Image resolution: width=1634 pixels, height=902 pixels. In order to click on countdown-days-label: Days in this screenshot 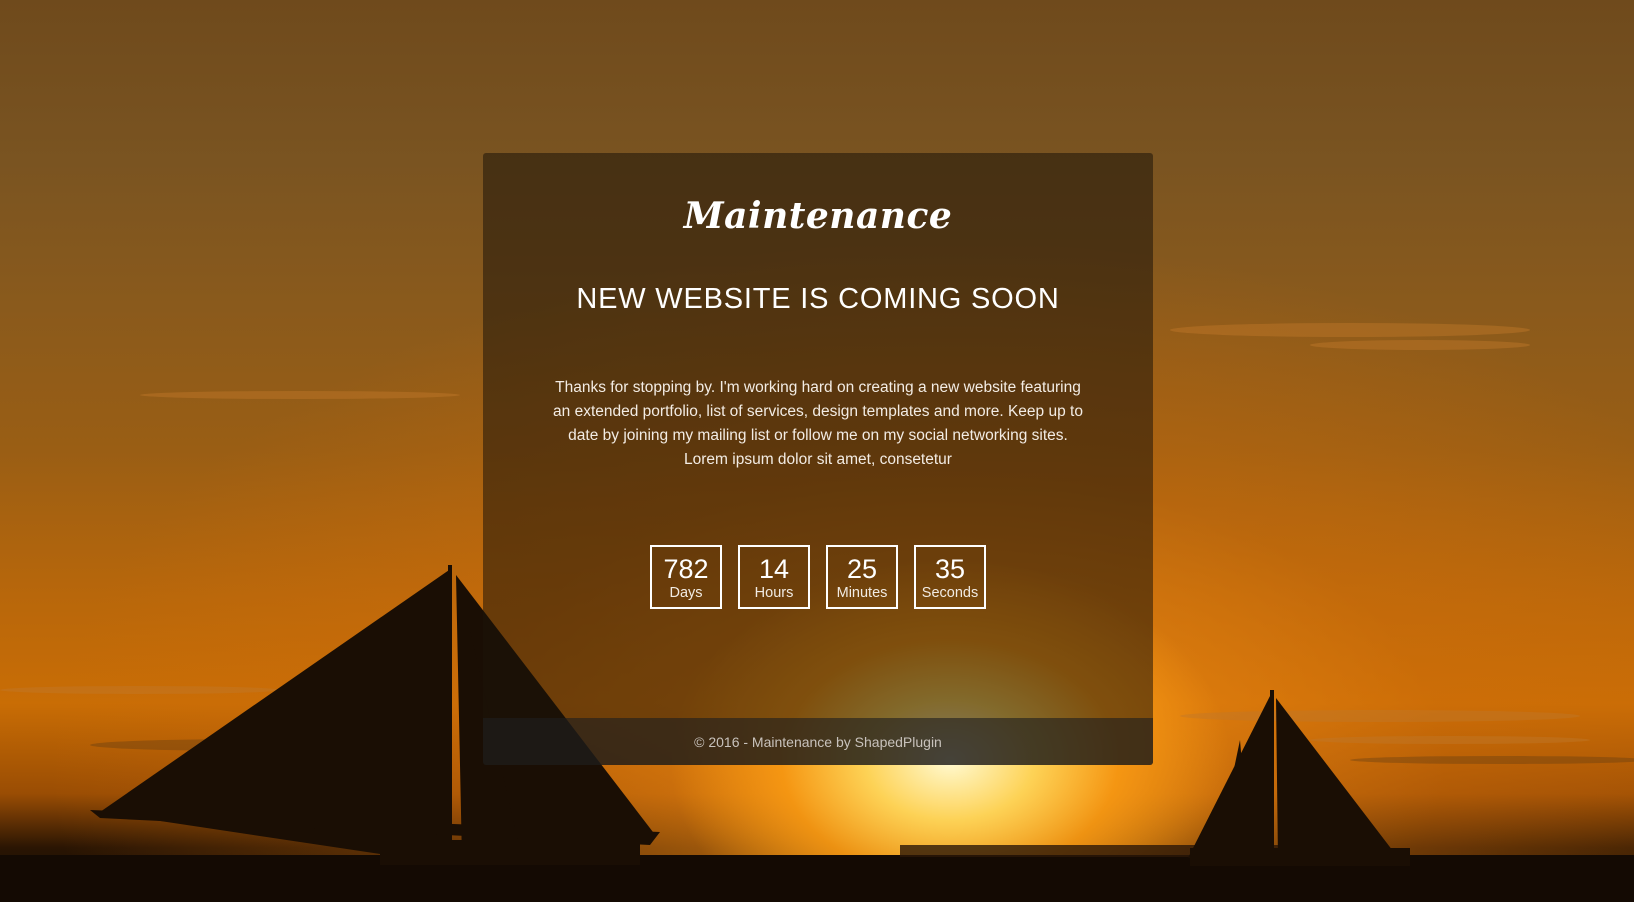, I will do `click(686, 593)`.